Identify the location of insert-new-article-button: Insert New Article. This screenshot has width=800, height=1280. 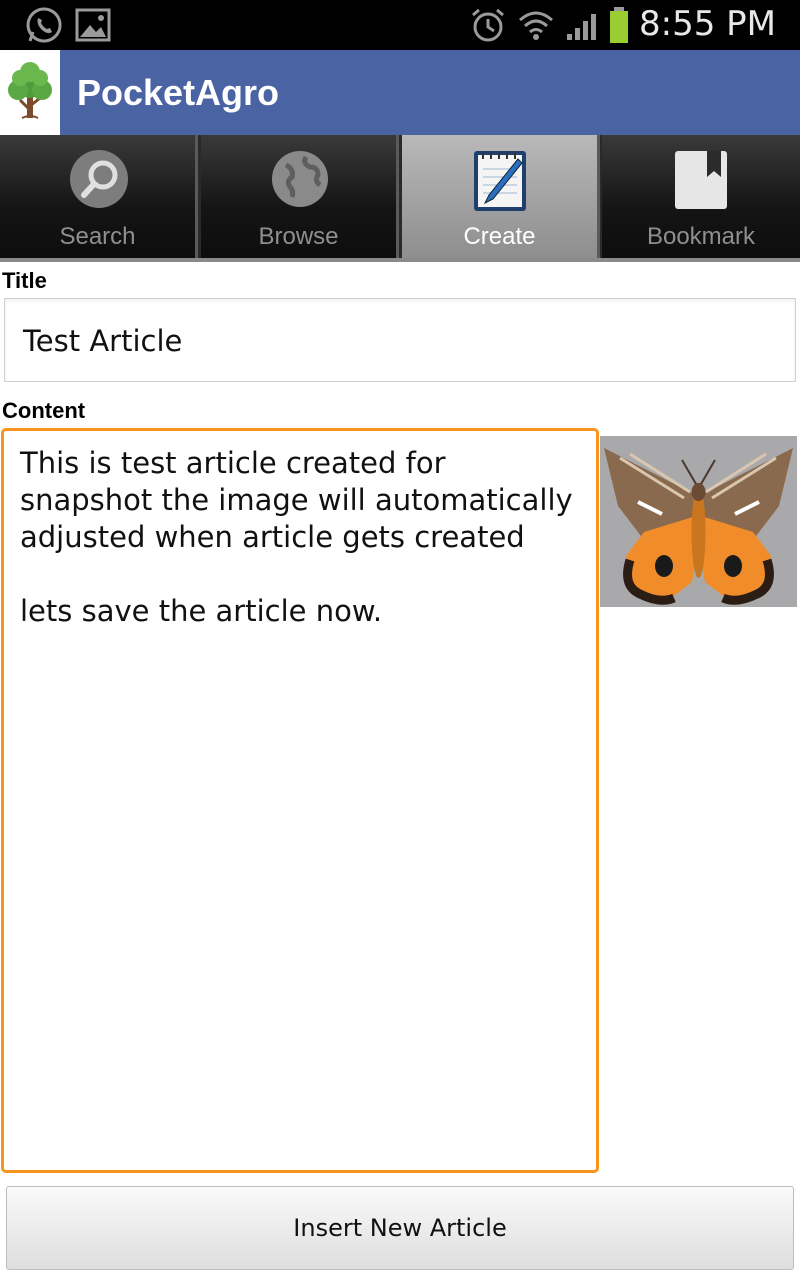
(400, 1228).